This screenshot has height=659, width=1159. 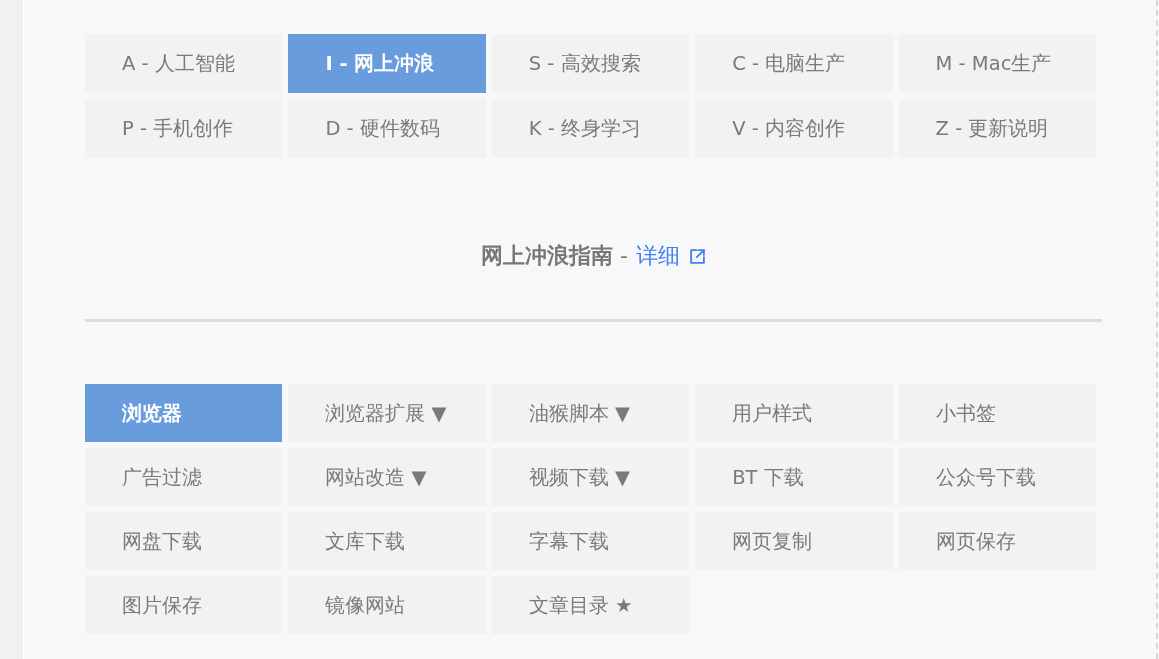 I want to click on subcategory-tab: 图片保存, so click(x=184, y=605).